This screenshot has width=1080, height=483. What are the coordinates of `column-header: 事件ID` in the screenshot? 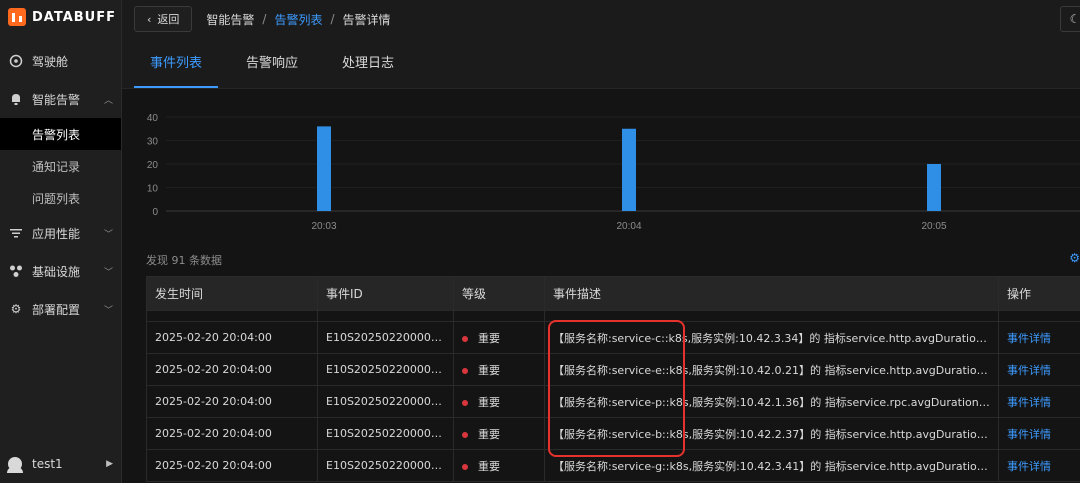 It's located at (385, 293).